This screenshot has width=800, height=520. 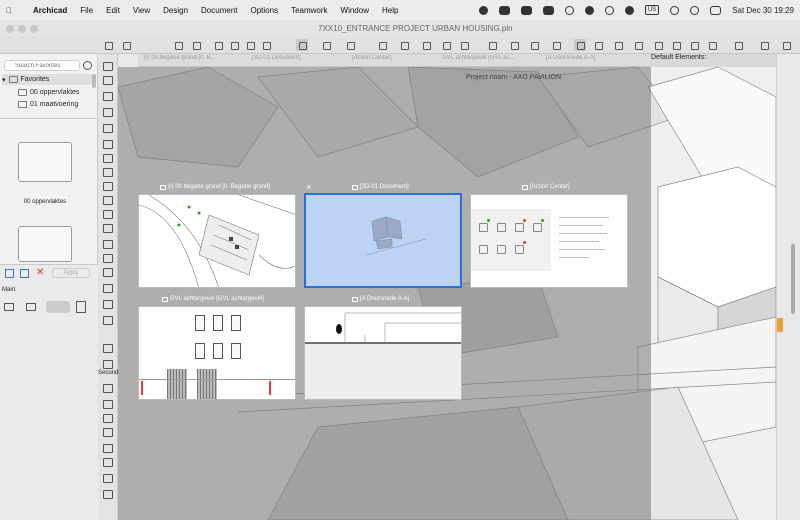 I want to click on eyedropper-icon, so click(x=234, y=45).